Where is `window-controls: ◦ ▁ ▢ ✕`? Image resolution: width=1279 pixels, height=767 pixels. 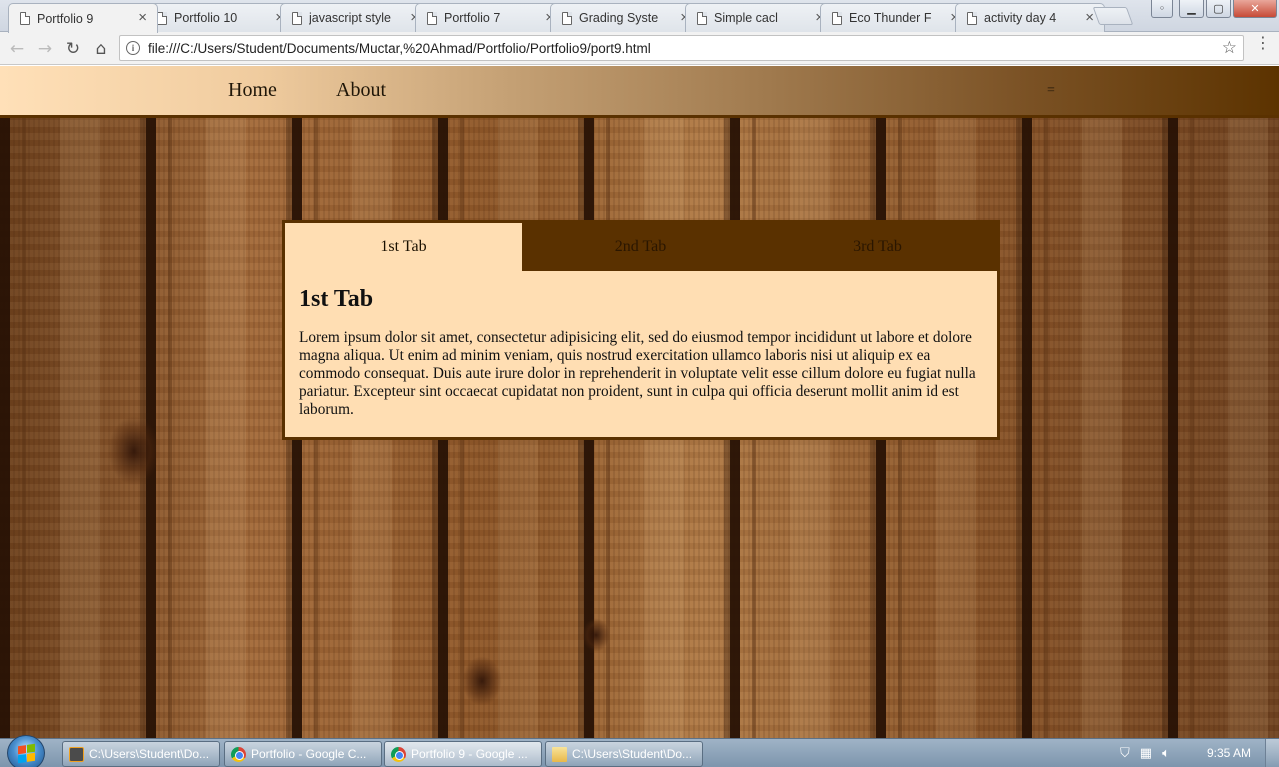
window-controls: ◦ ▁ ▢ ✕ is located at coordinates (1214, 9).